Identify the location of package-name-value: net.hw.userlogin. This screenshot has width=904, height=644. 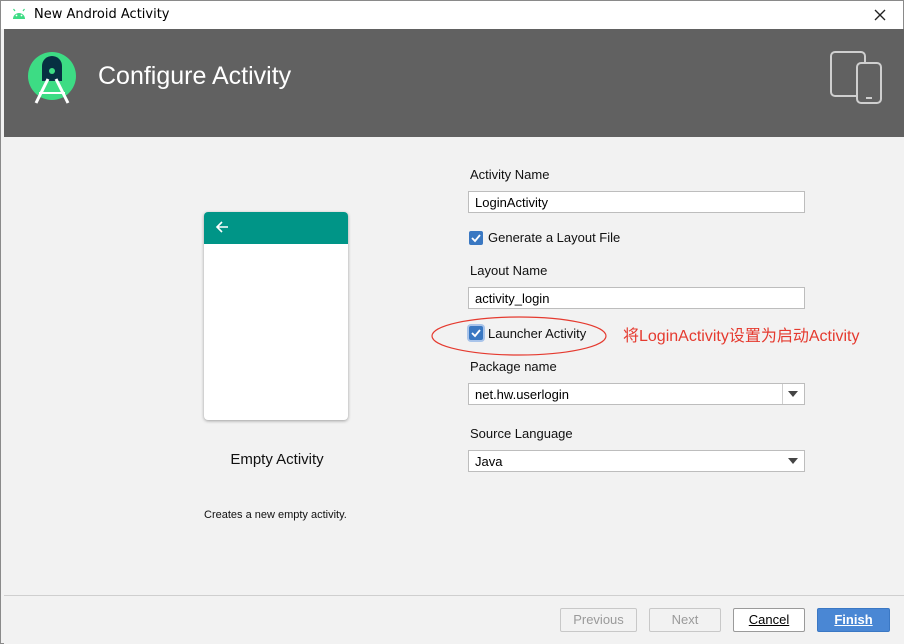
(522, 394).